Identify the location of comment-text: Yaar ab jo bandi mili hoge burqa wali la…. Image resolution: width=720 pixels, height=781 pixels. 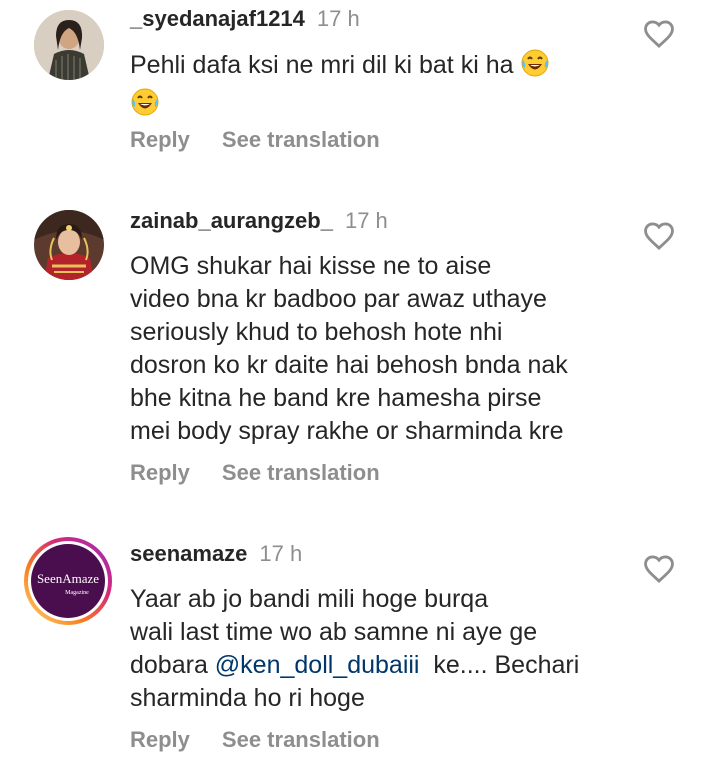
(354, 649).